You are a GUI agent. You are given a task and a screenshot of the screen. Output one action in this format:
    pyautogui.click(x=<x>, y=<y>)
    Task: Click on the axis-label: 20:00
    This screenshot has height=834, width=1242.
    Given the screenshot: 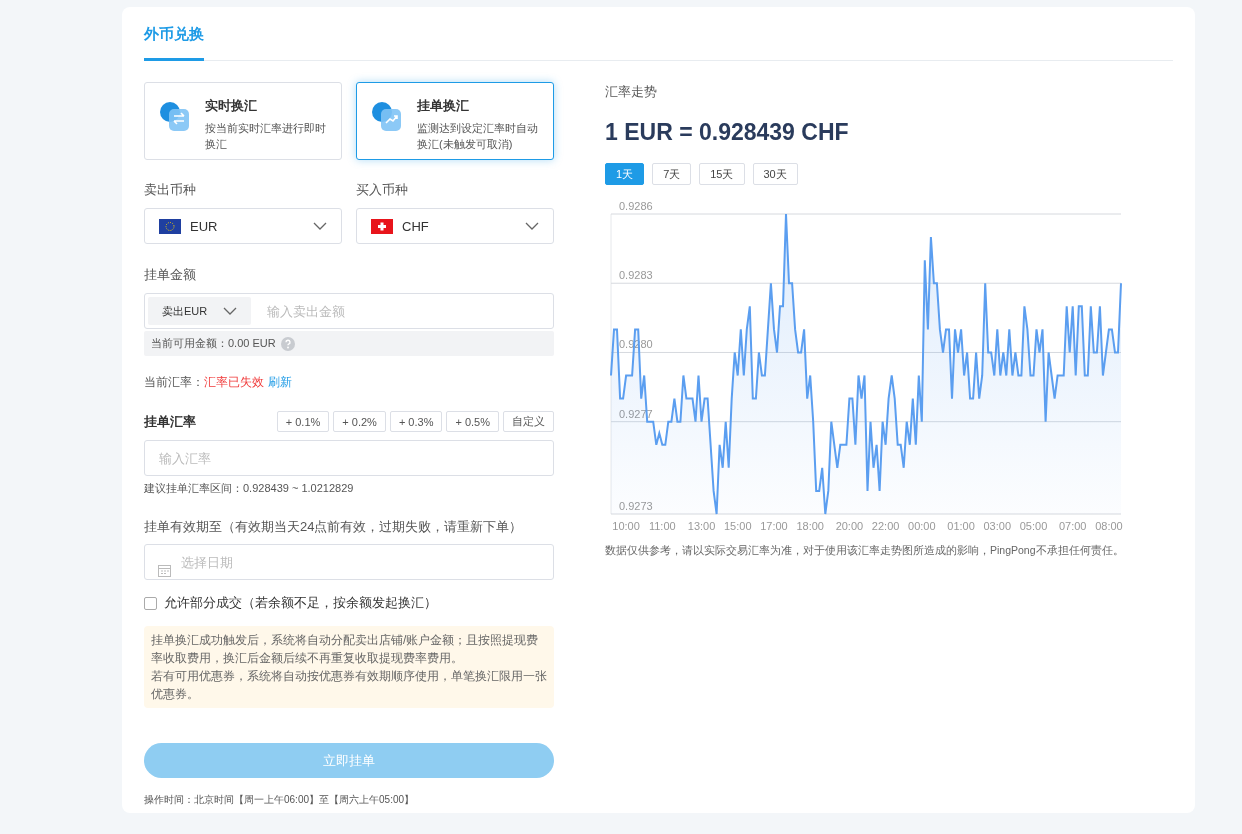 What is the action you would take?
    pyautogui.click(x=849, y=526)
    